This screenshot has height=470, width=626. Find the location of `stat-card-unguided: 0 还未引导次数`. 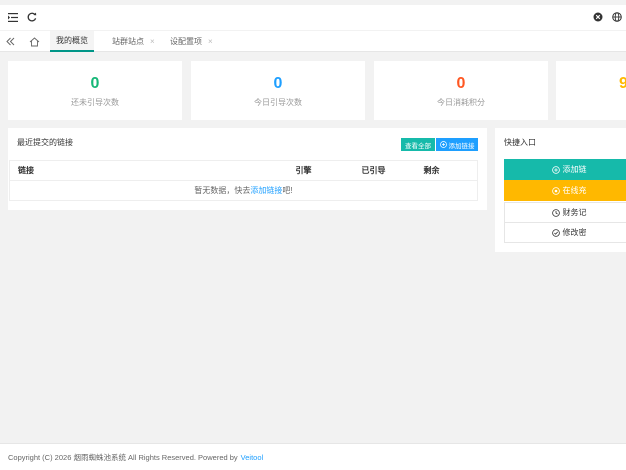

stat-card-unguided: 0 还未引导次数 is located at coordinates (95, 90).